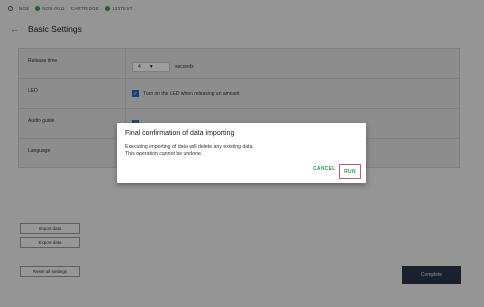 The height and width of the screenshot is (307, 484). What do you see at coordinates (164, 153) in the screenshot?
I see `dialog-line: This operation cannot be undone.` at bounding box center [164, 153].